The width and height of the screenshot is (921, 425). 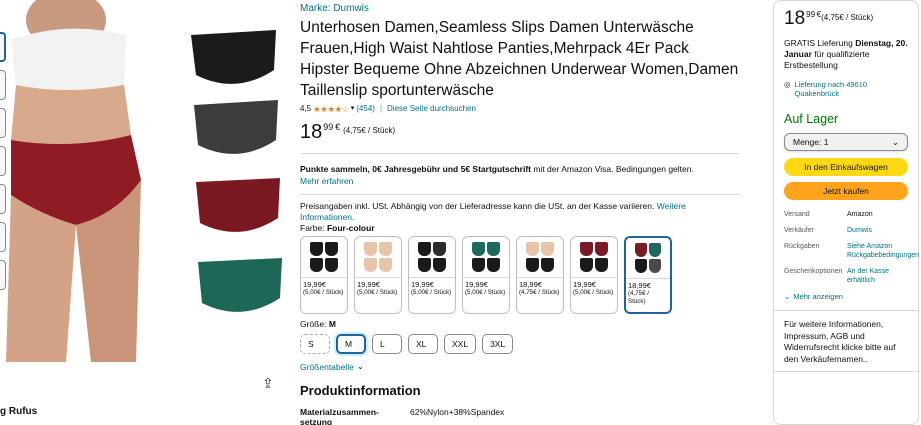 I want to click on search-page-link: Diese Seite durchsuchen, so click(x=431, y=109).